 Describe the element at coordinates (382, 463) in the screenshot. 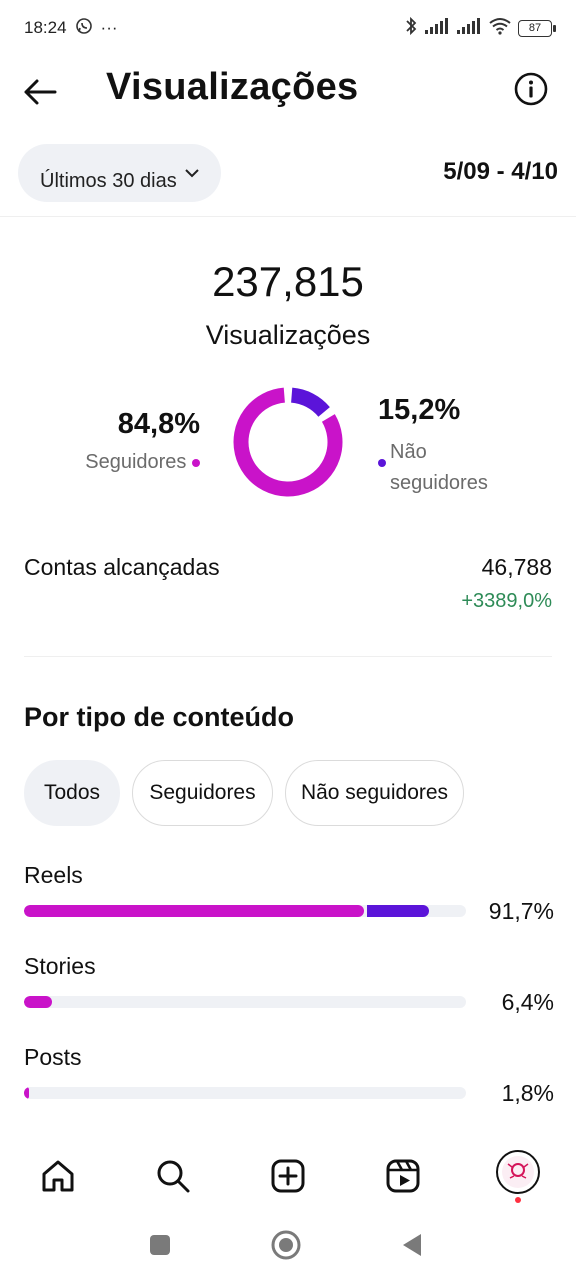

I see `non-followers-legend-dot` at that location.